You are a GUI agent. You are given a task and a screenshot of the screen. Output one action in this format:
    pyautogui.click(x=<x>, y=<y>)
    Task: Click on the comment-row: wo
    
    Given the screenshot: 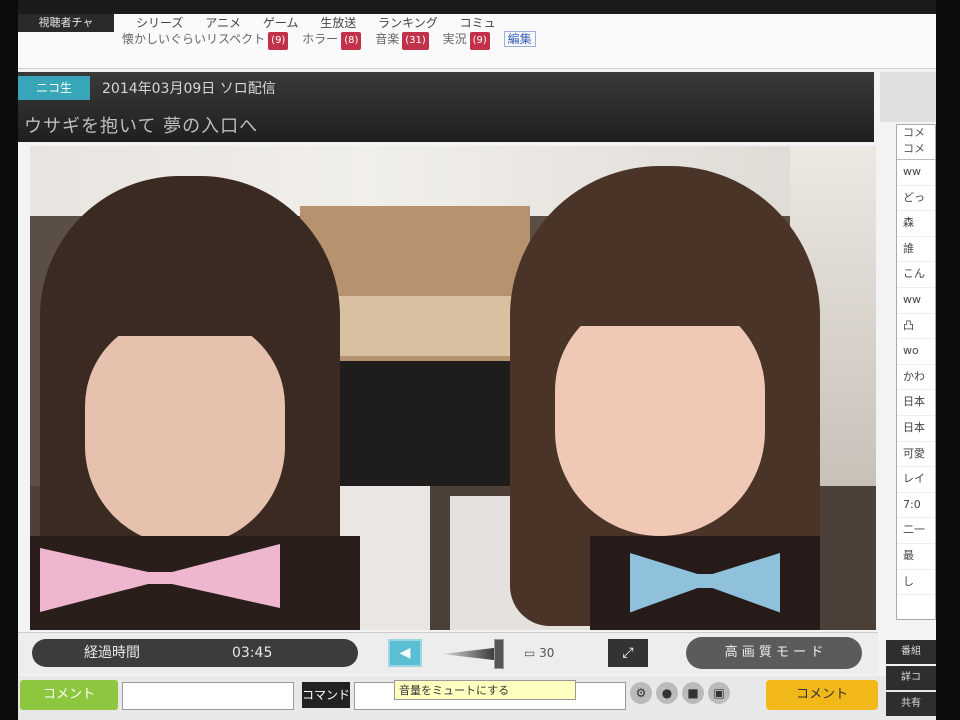 What is the action you would take?
    pyautogui.click(x=916, y=352)
    